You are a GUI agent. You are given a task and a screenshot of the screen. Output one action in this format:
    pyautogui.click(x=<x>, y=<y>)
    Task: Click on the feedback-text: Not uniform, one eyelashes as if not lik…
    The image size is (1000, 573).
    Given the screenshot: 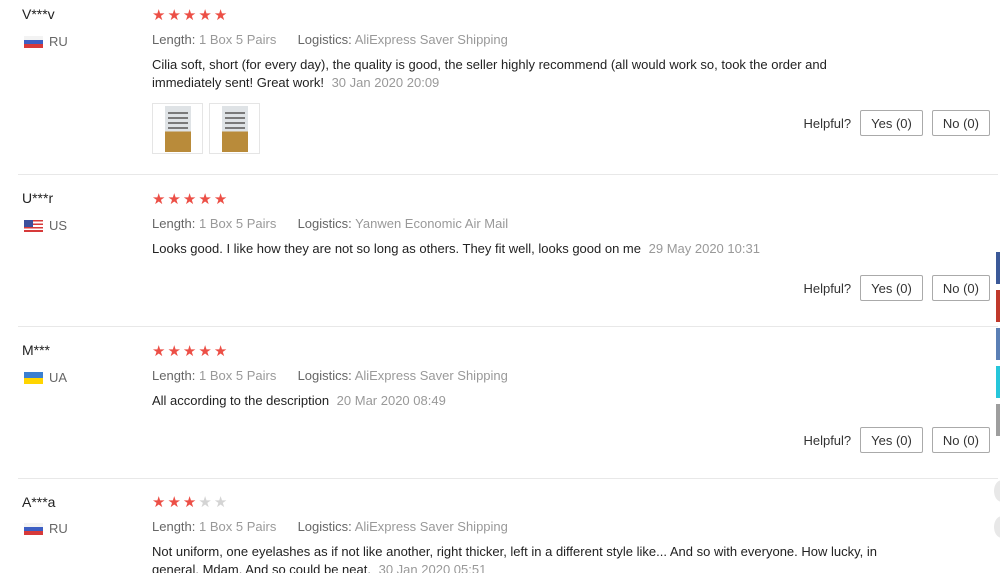 What is the action you would take?
    pyautogui.click(x=514, y=558)
    